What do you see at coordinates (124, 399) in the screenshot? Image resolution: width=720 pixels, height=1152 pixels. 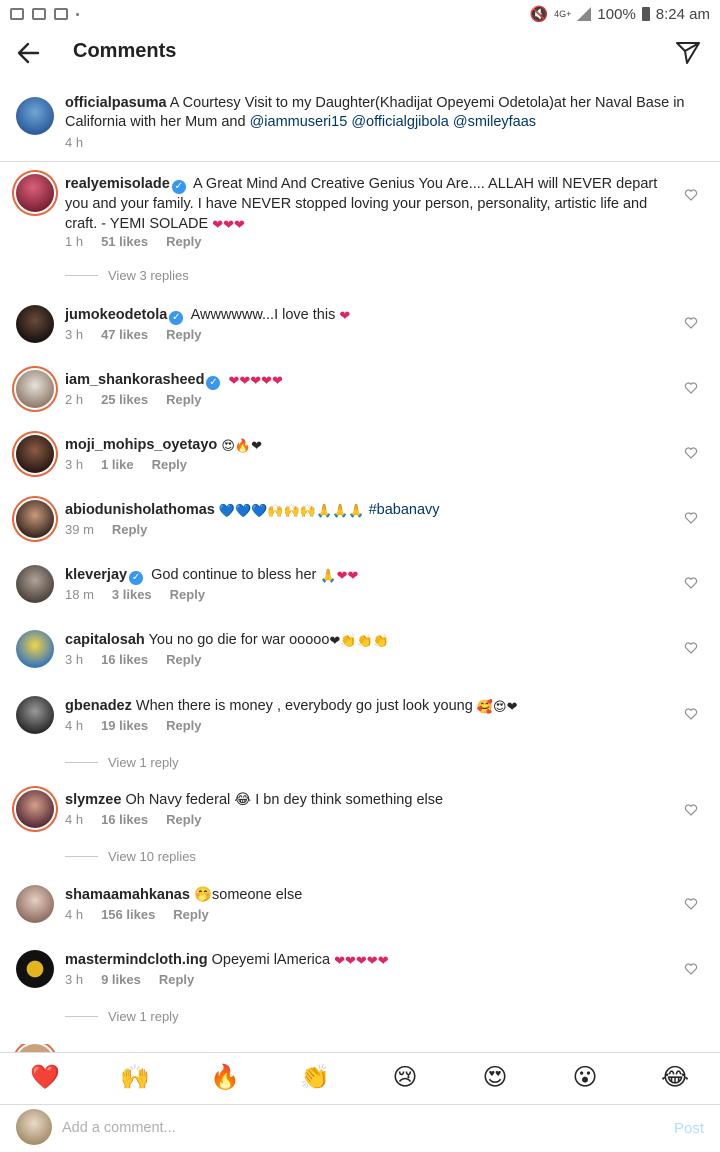 I see `likes-count: 25 likes` at bounding box center [124, 399].